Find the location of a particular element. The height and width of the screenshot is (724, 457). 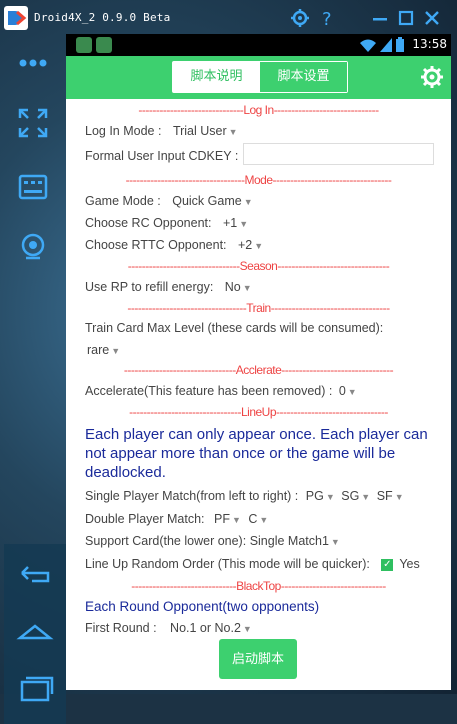

more-options-icon is located at coordinates (33, 63).